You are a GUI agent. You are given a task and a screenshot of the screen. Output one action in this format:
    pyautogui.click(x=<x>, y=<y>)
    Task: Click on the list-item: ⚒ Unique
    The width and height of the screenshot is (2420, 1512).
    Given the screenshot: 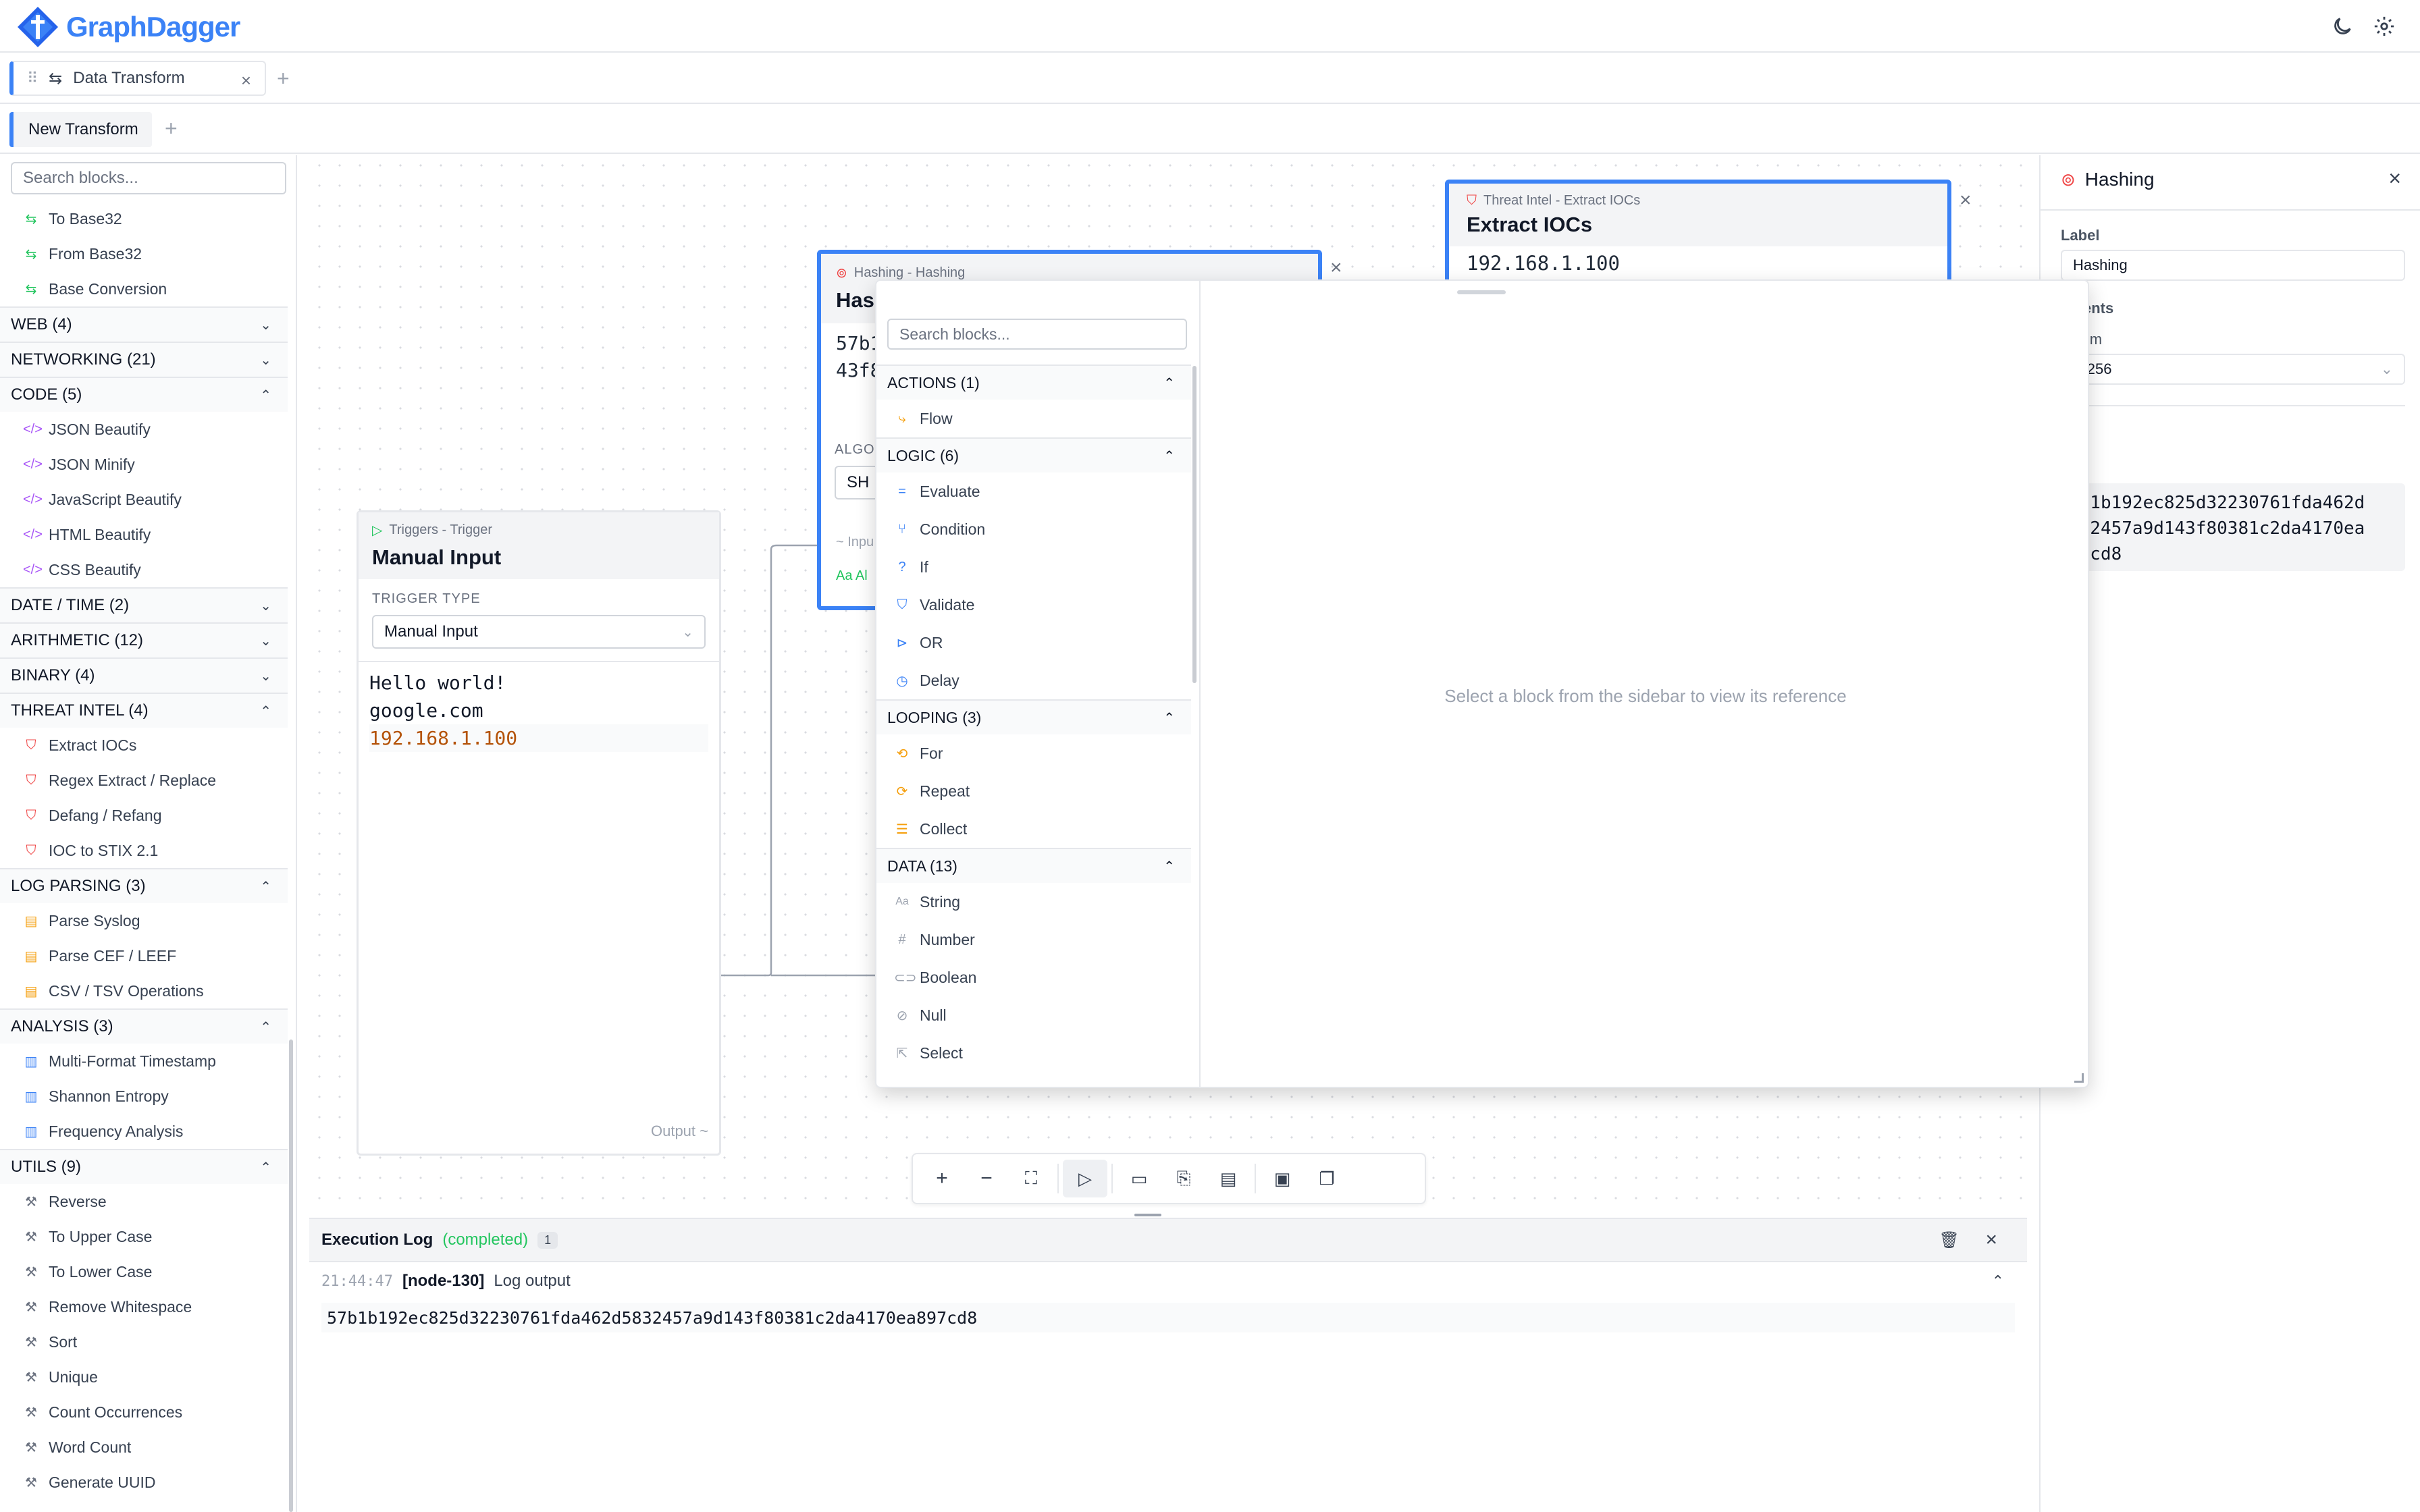 What is the action you would take?
    pyautogui.click(x=144, y=1377)
    